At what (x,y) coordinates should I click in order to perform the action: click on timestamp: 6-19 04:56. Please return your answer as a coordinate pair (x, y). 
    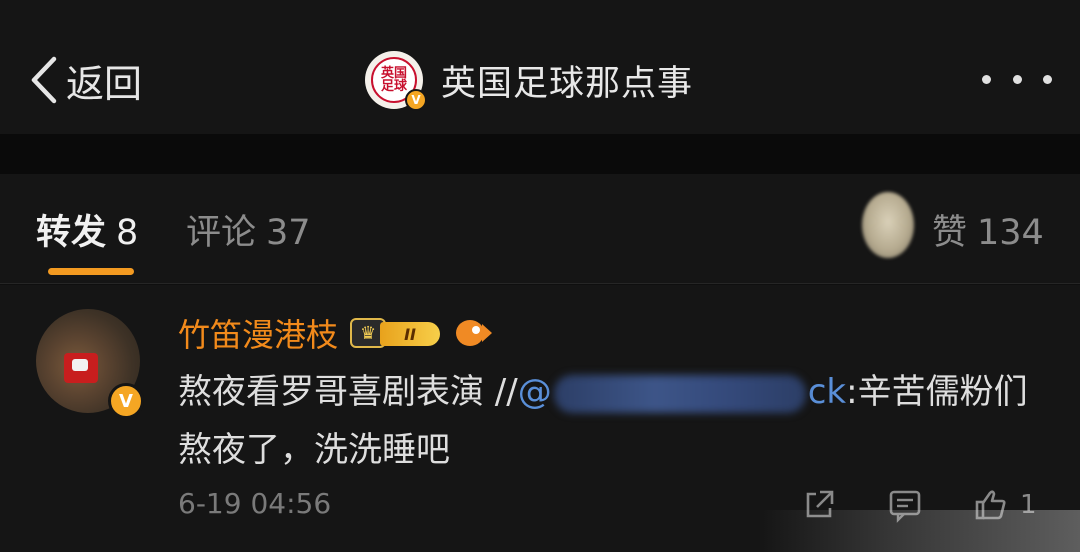
    Looking at the image, I should click on (255, 503).